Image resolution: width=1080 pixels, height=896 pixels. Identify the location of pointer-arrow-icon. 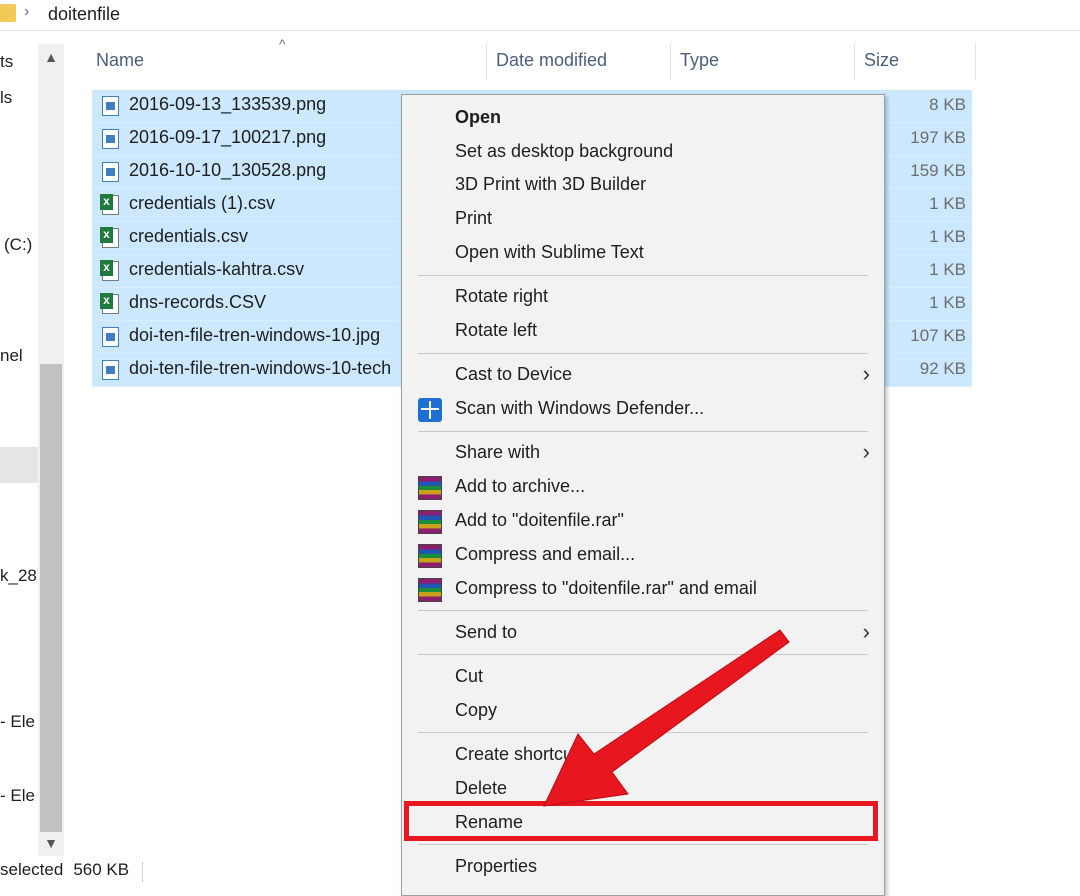
(666, 718).